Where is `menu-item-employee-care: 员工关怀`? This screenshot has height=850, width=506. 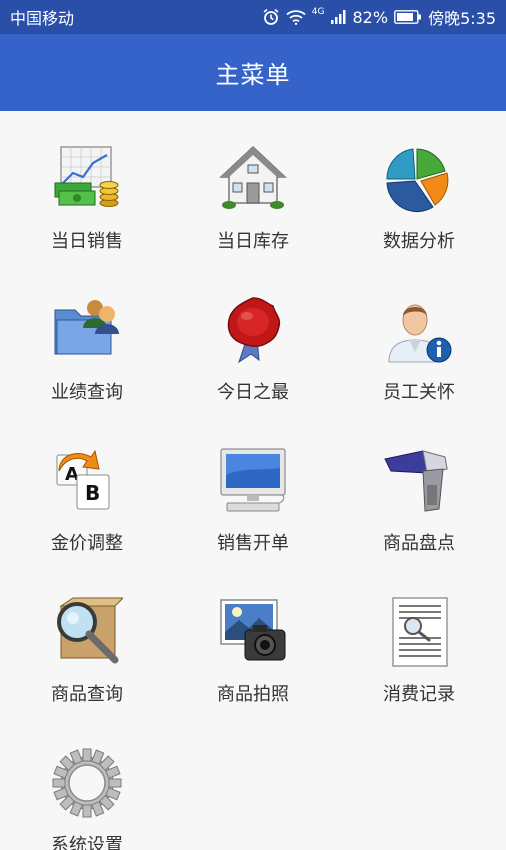
menu-item-employee-care: 员工关怀 is located at coordinates (419, 337).